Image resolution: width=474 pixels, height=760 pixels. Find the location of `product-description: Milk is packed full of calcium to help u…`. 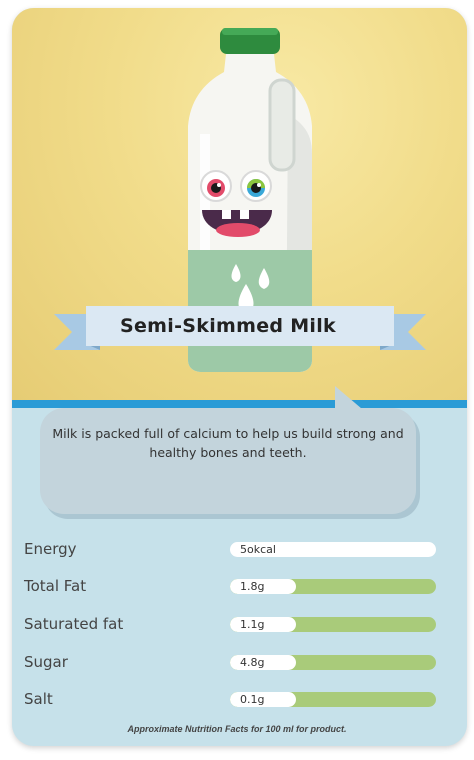

product-description: Milk is packed full of calcium to help u… is located at coordinates (228, 443).